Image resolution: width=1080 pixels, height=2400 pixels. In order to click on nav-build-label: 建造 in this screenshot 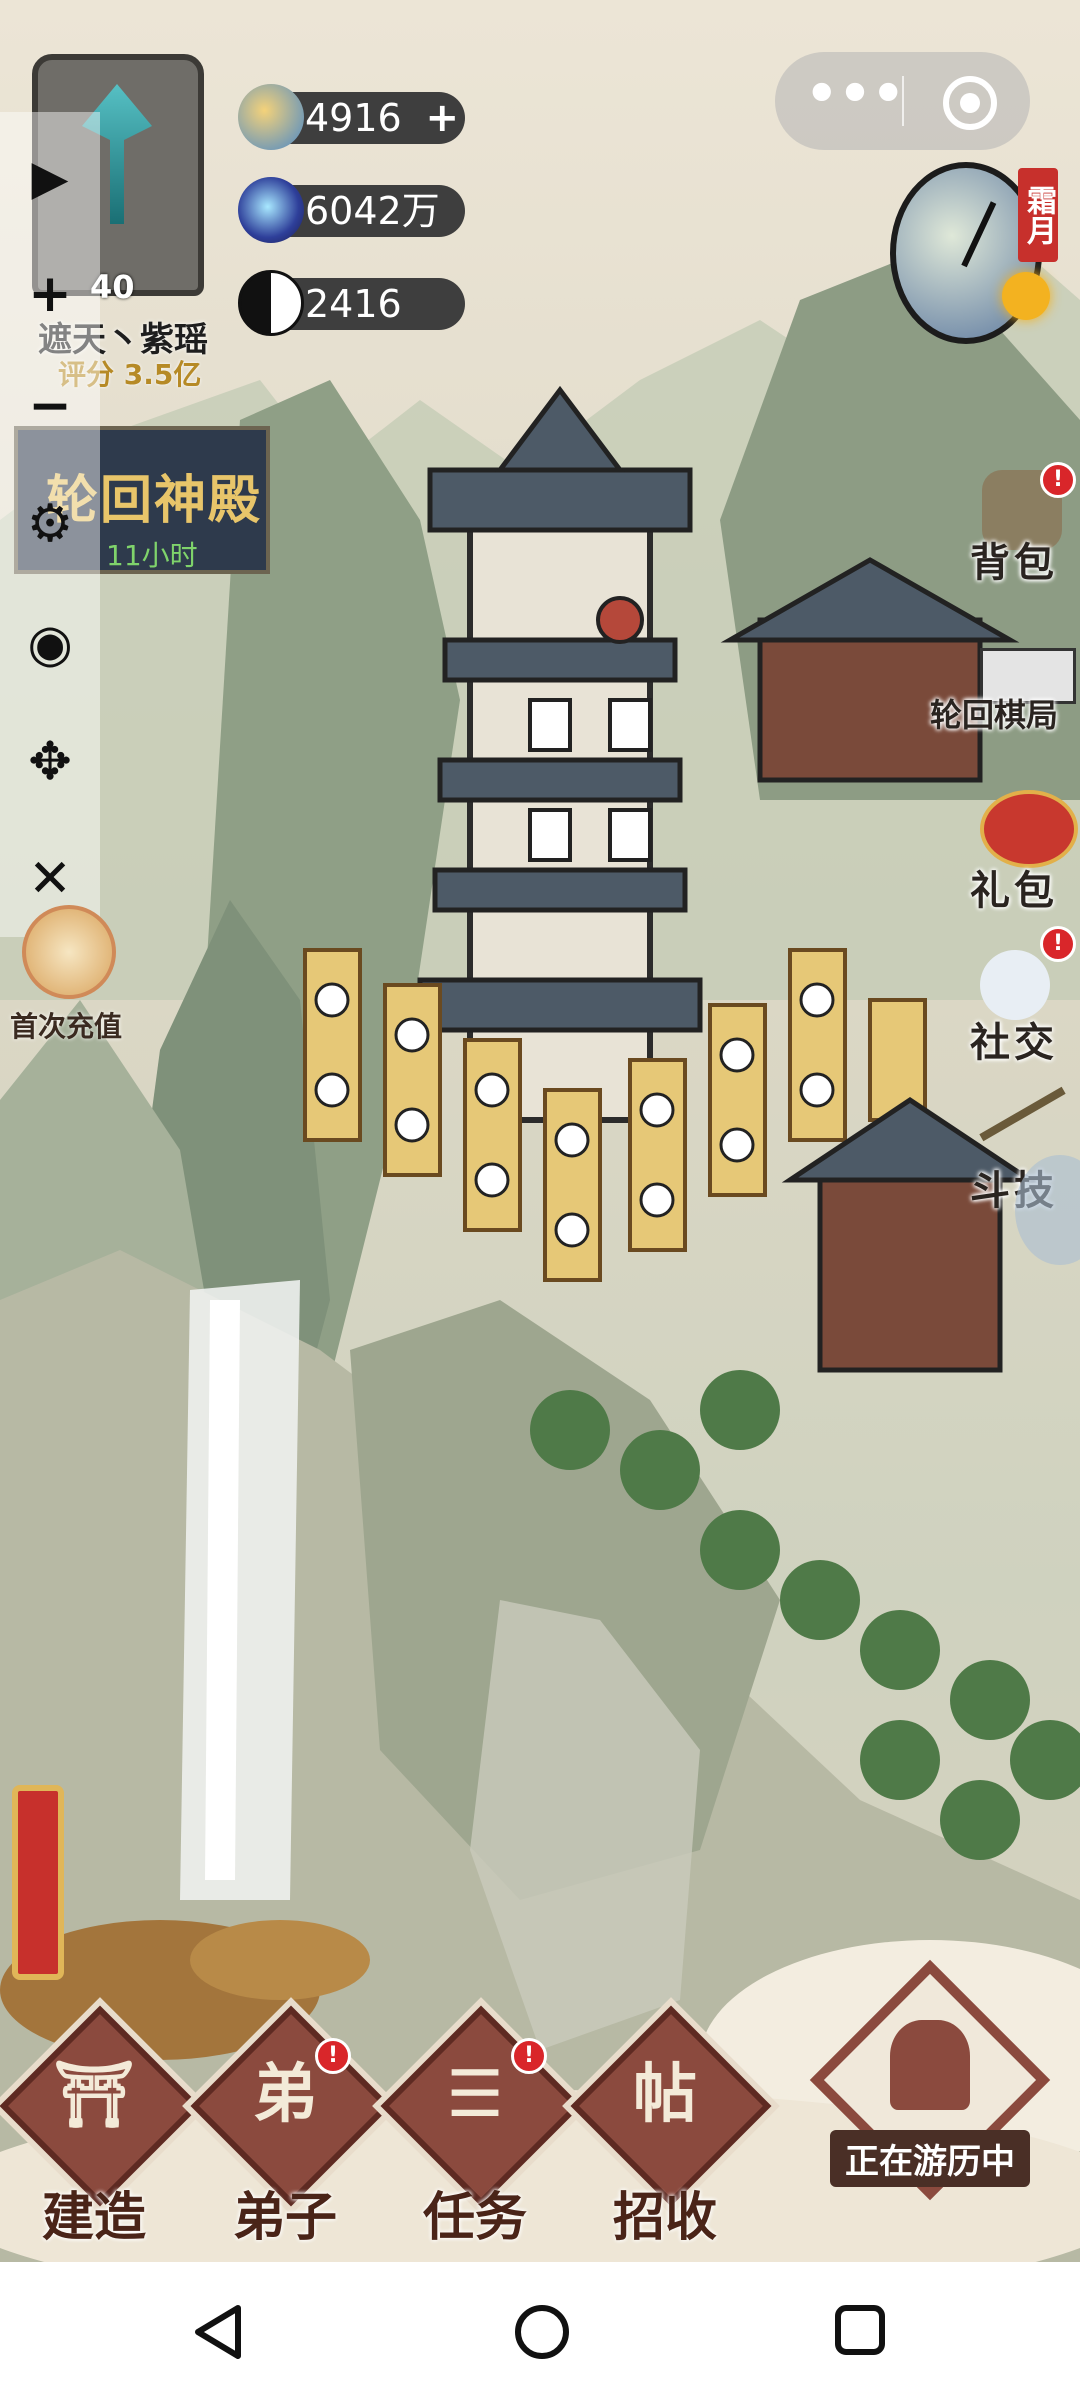, I will do `click(93, 2217)`.